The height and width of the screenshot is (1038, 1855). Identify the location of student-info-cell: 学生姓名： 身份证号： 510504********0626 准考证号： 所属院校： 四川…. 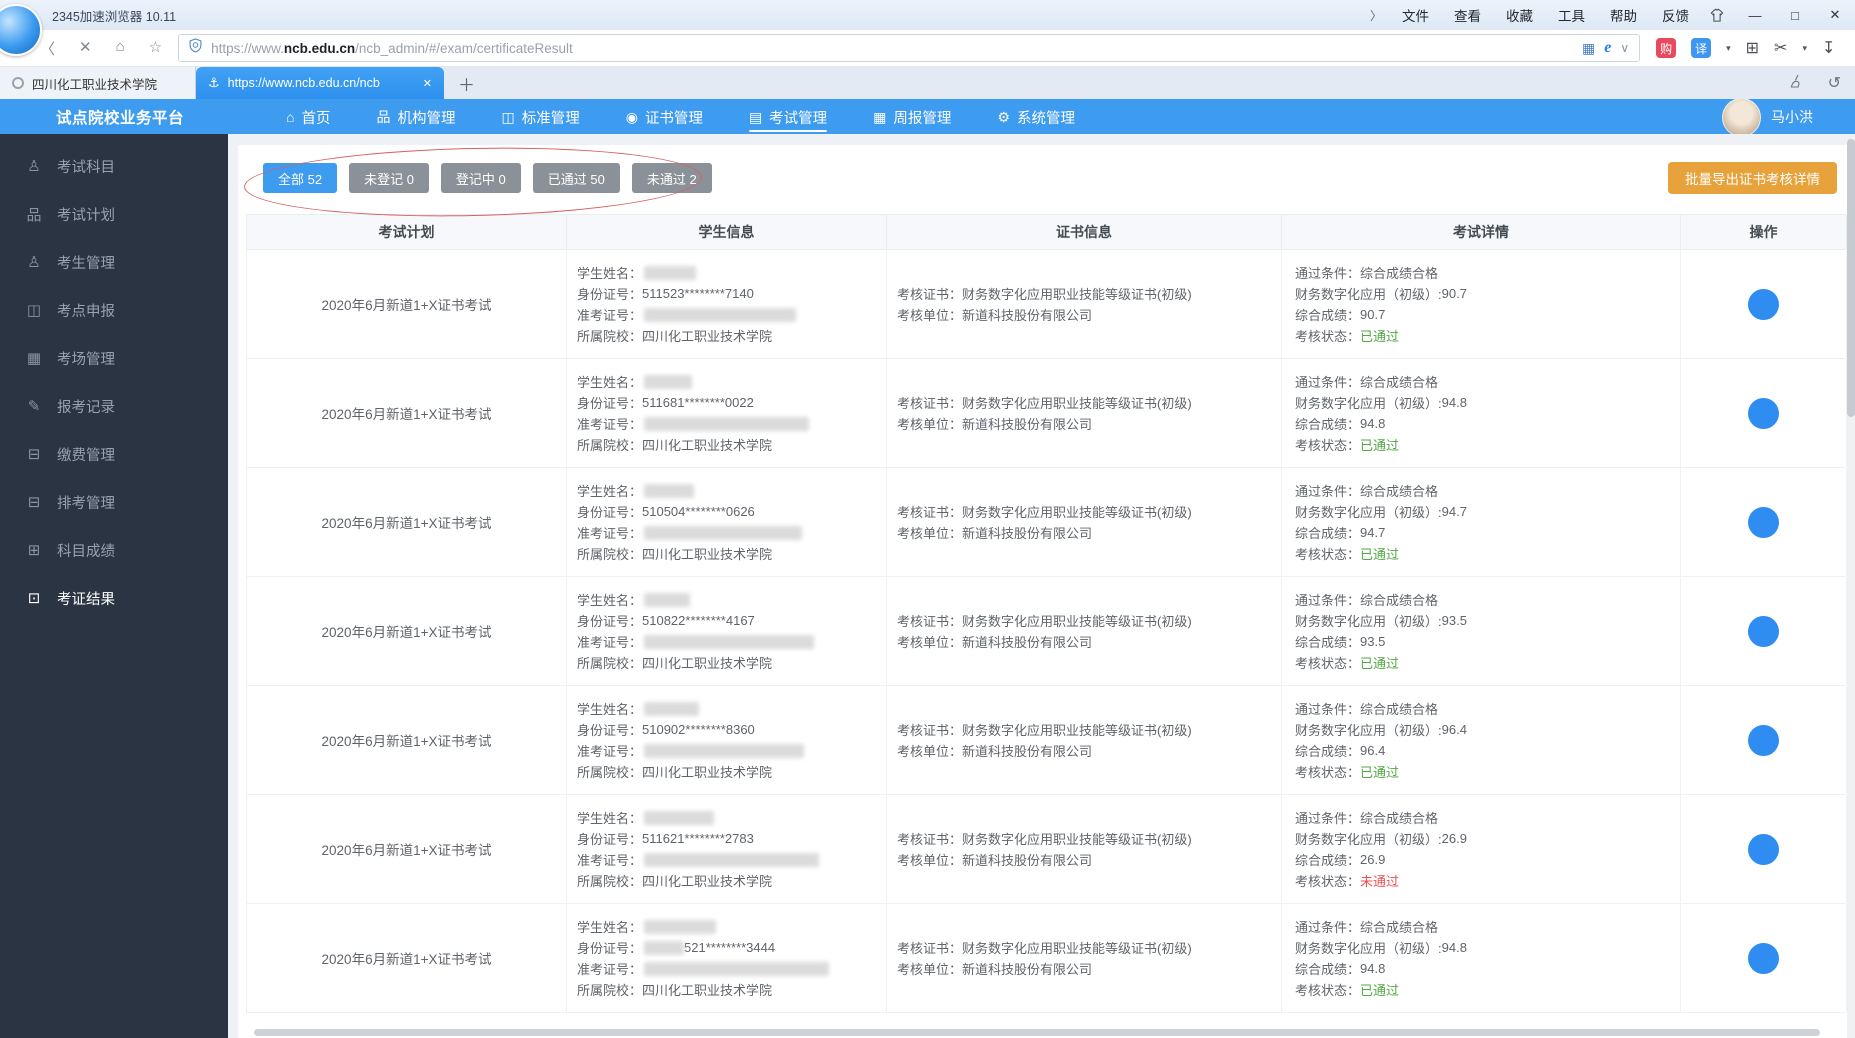
(727, 522).